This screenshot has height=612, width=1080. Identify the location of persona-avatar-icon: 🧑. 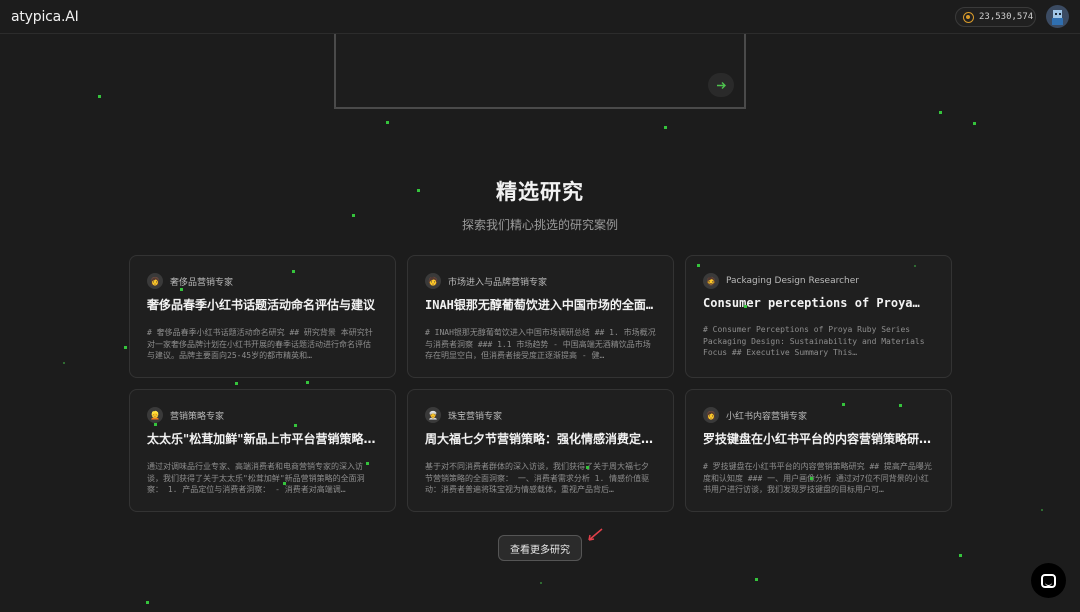
(433, 281).